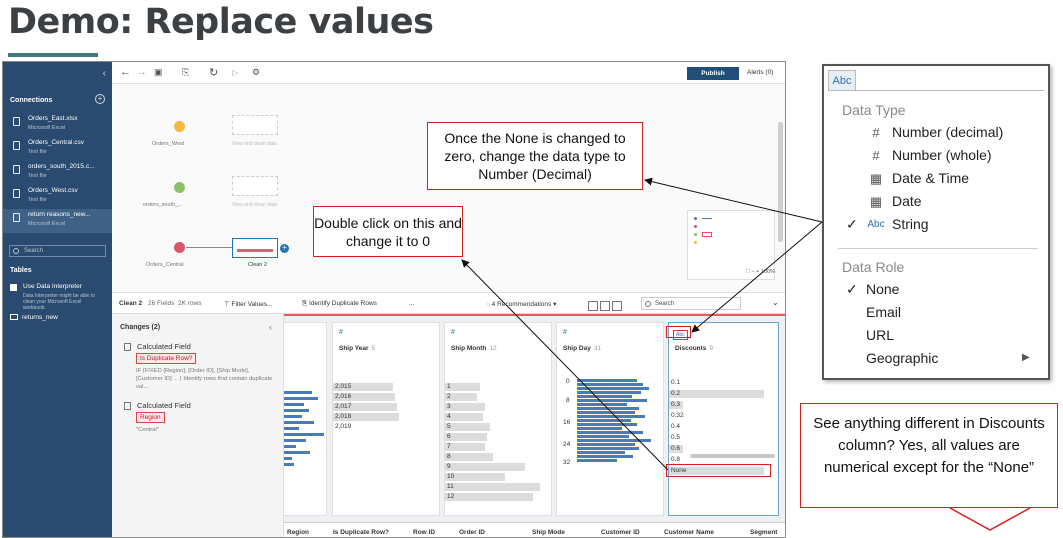  Describe the element at coordinates (874, 110) in the screenshot. I see `data-type-heading: Data Type` at that location.